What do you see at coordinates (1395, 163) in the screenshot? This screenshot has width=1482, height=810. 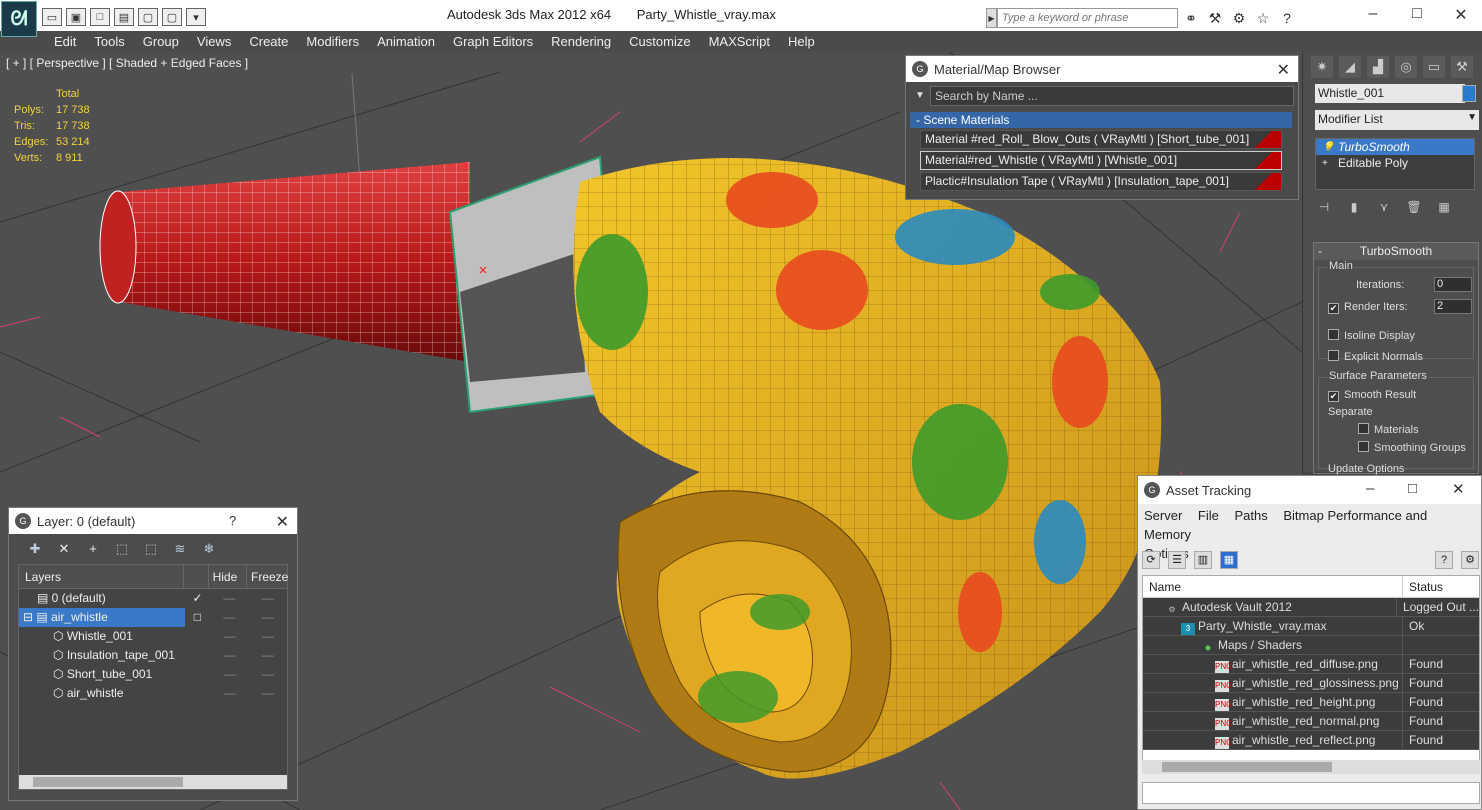 I see `stack-item-editable-poly: + Editable Poly` at bounding box center [1395, 163].